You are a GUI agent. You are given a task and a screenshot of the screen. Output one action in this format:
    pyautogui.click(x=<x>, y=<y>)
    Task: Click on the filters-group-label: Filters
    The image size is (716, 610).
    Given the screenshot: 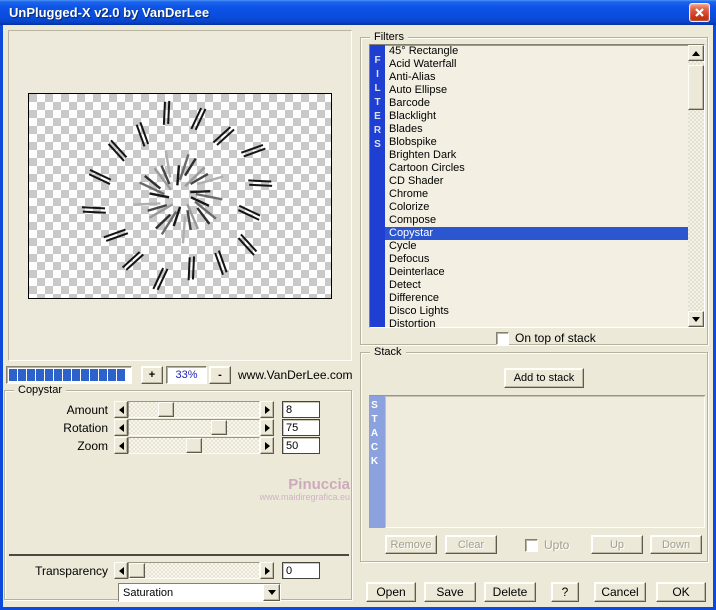 What is the action you would take?
    pyautogui.click(x=389, y=37)
    